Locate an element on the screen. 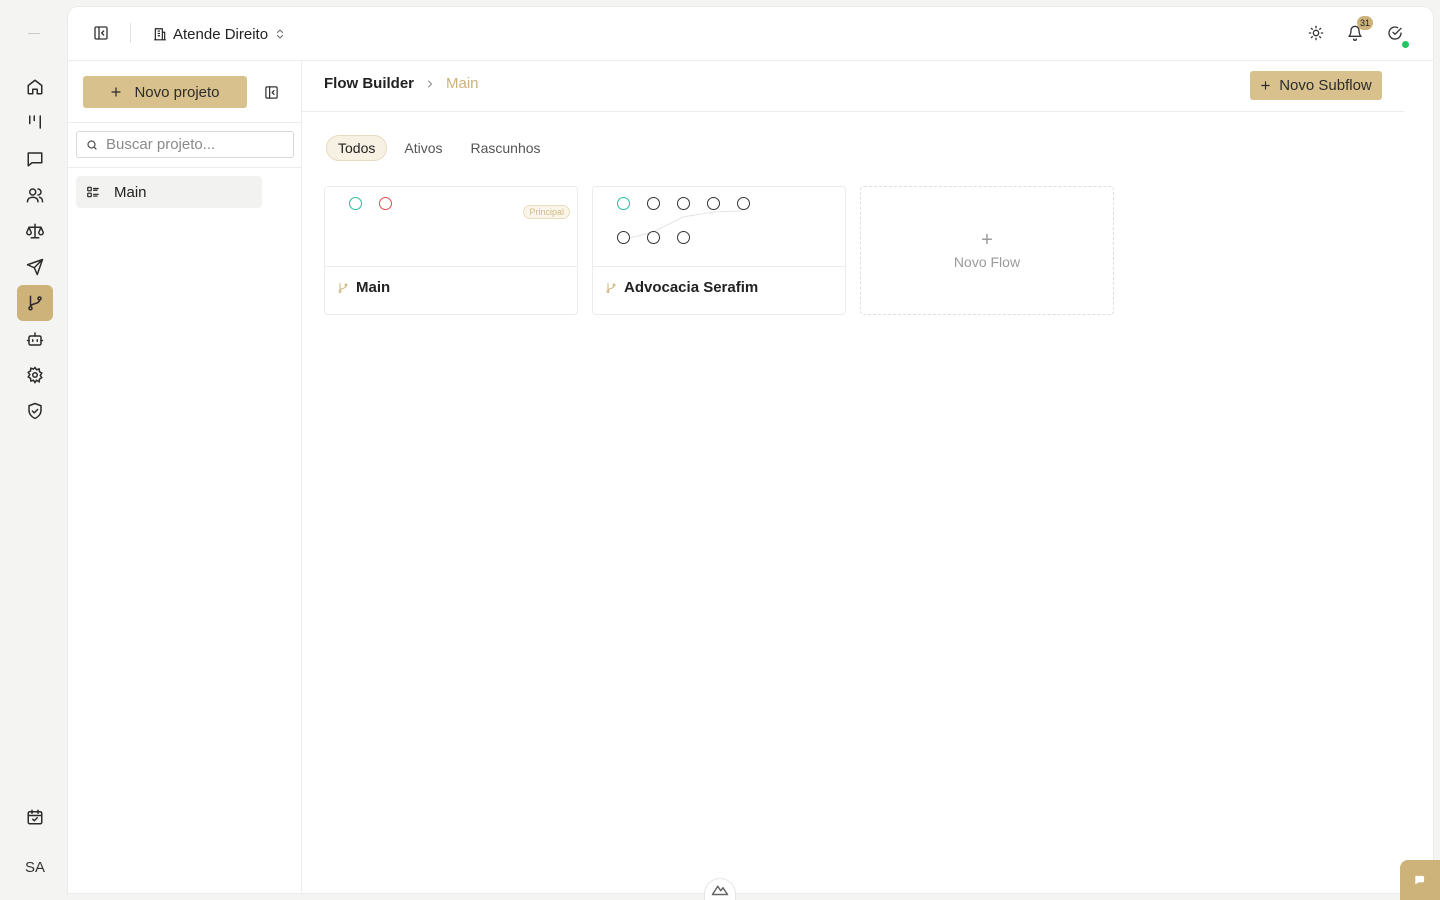 This screenshot has width=1440, height=900. flow-edges is located at coordinates (686, 224).